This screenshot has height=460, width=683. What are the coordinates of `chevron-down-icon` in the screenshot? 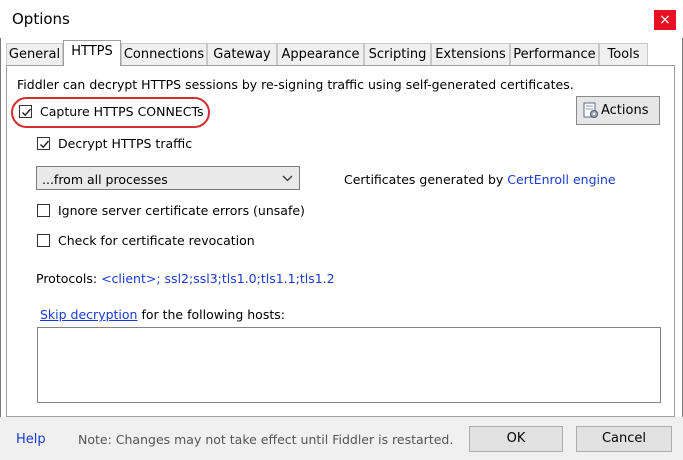 It's located at (287, 178).